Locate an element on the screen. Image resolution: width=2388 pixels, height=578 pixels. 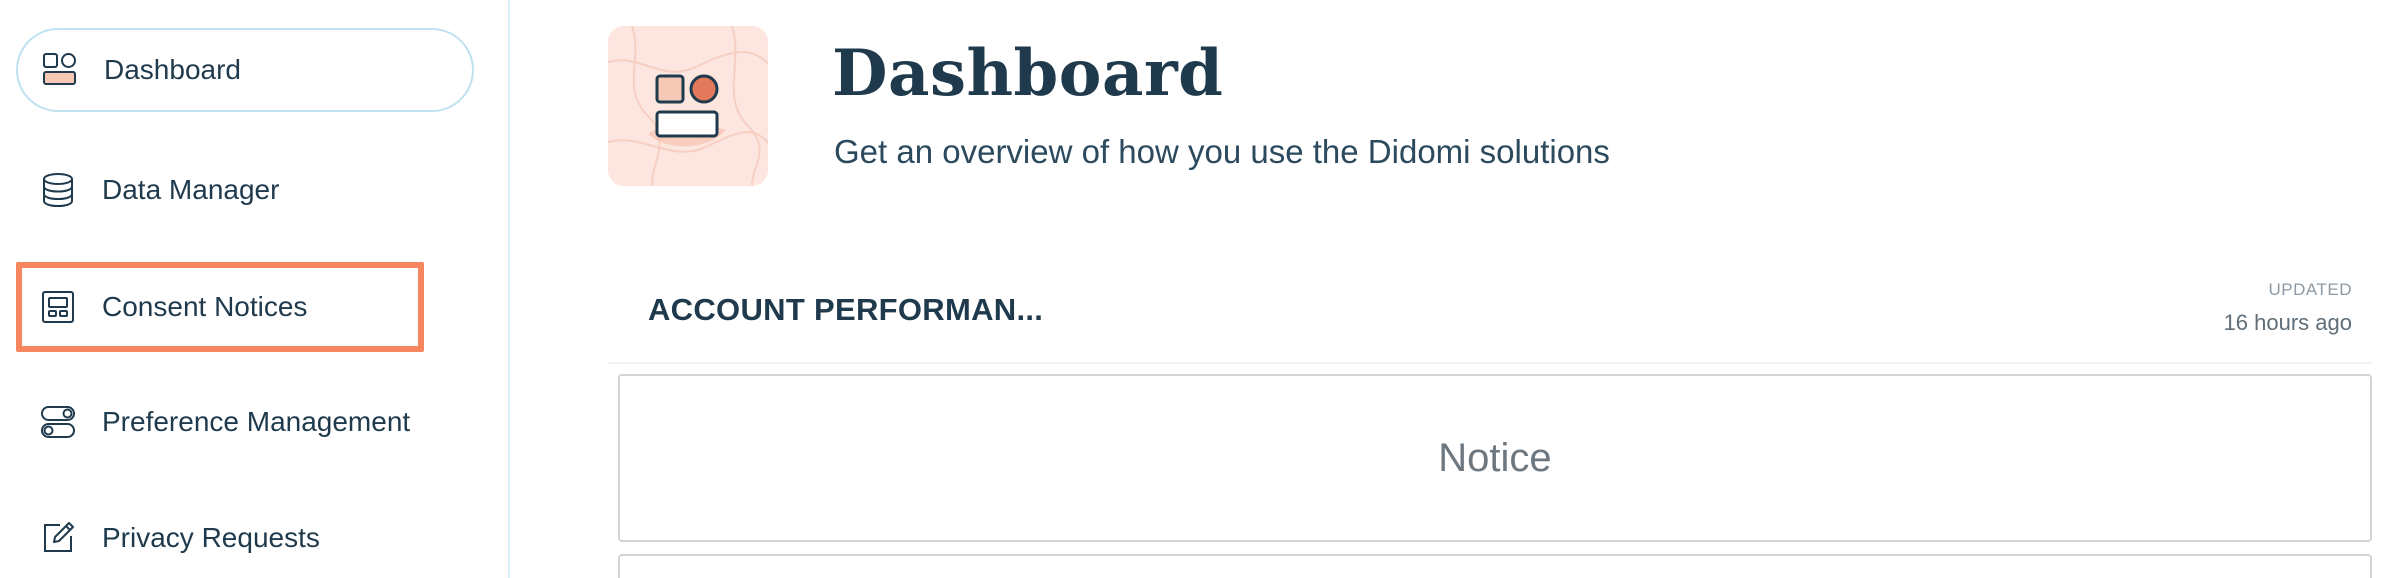
sidebar-item-label: Data Manager is located at coordinates (191, 189).